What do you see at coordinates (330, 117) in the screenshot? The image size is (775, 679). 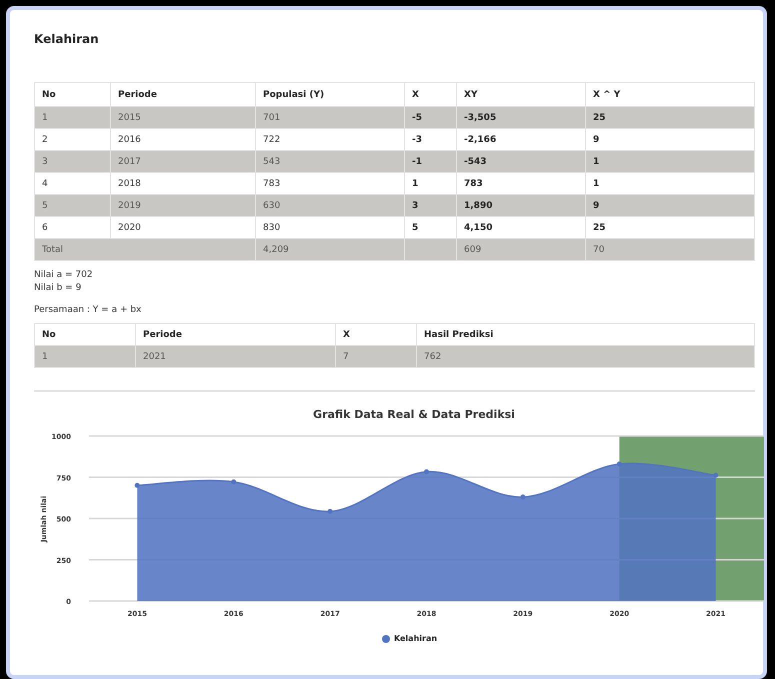 I see `table-cell: 701` at bounding box center [330, 117].